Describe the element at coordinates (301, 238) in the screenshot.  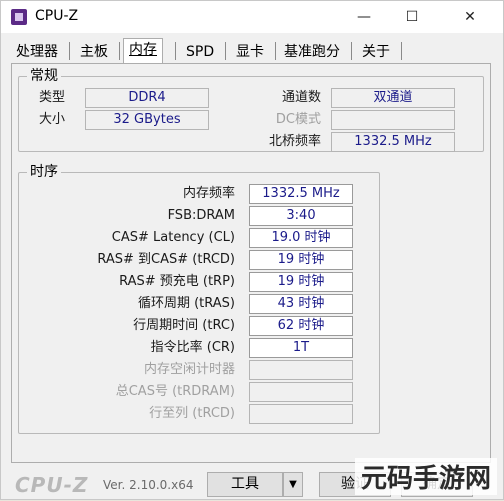
I see `timing-value-cas-latency: 19.0 时钟` at that location.